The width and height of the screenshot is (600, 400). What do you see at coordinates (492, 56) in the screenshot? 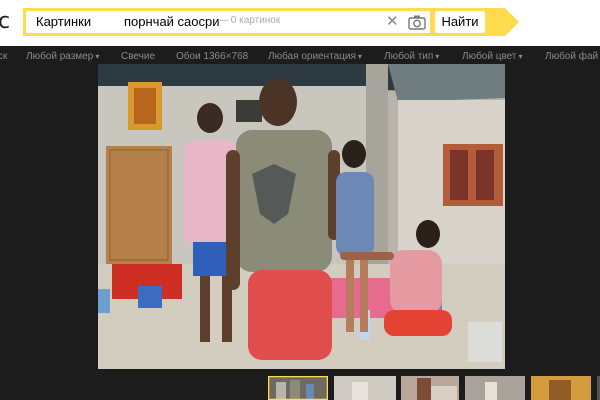
I see `filter-color: Любой цвет ▾` at bounding box center [492, 56].